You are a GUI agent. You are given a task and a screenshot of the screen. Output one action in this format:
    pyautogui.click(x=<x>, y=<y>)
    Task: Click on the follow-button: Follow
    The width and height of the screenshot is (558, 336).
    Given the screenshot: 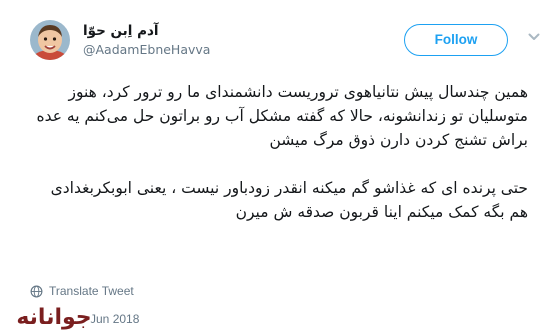 What is the action you would take?
    pyautogui.click(x=456, y=40)
    